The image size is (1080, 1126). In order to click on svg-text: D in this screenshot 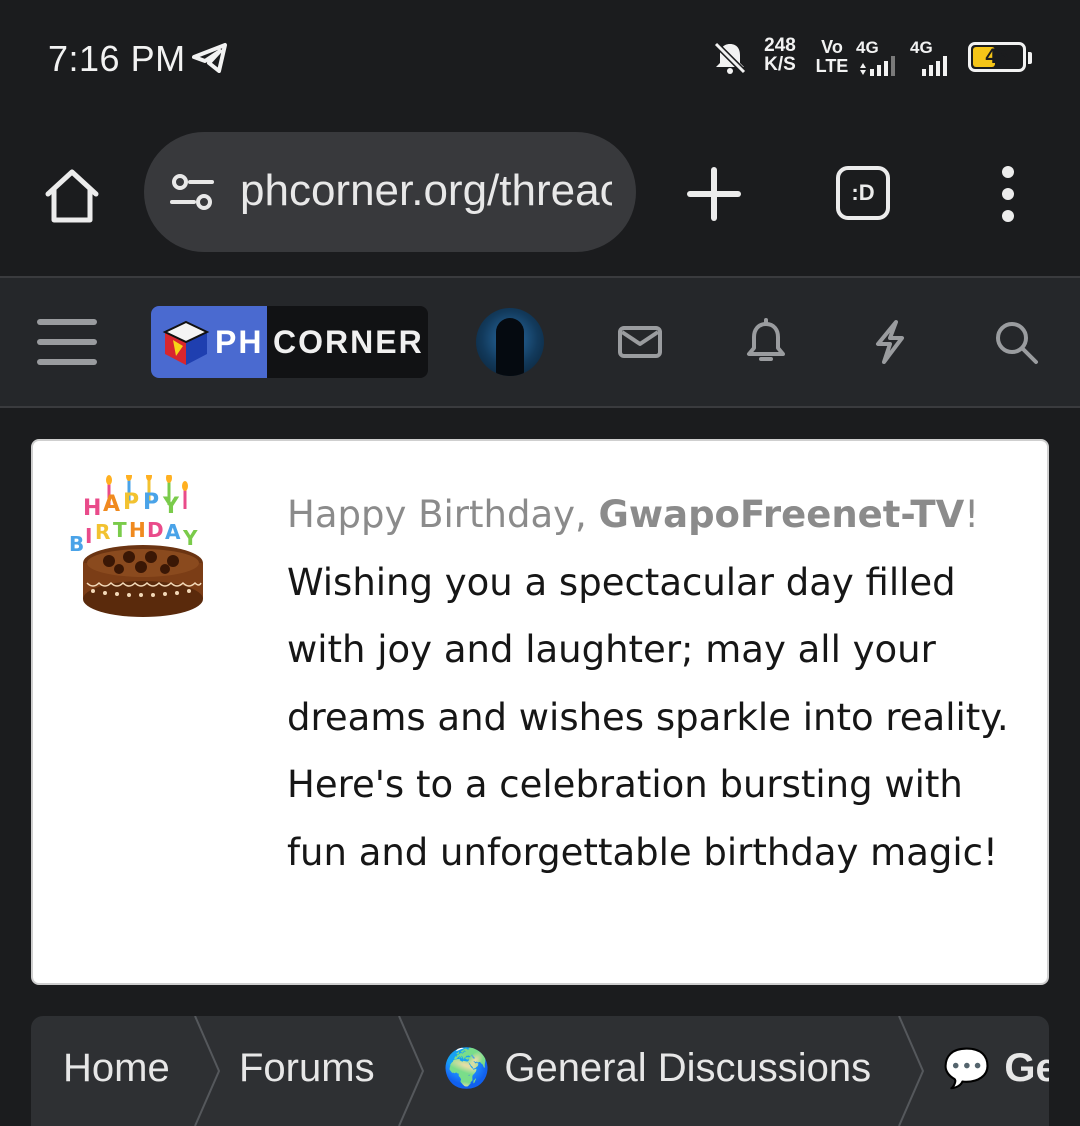, I will do `click(155, 530)`.